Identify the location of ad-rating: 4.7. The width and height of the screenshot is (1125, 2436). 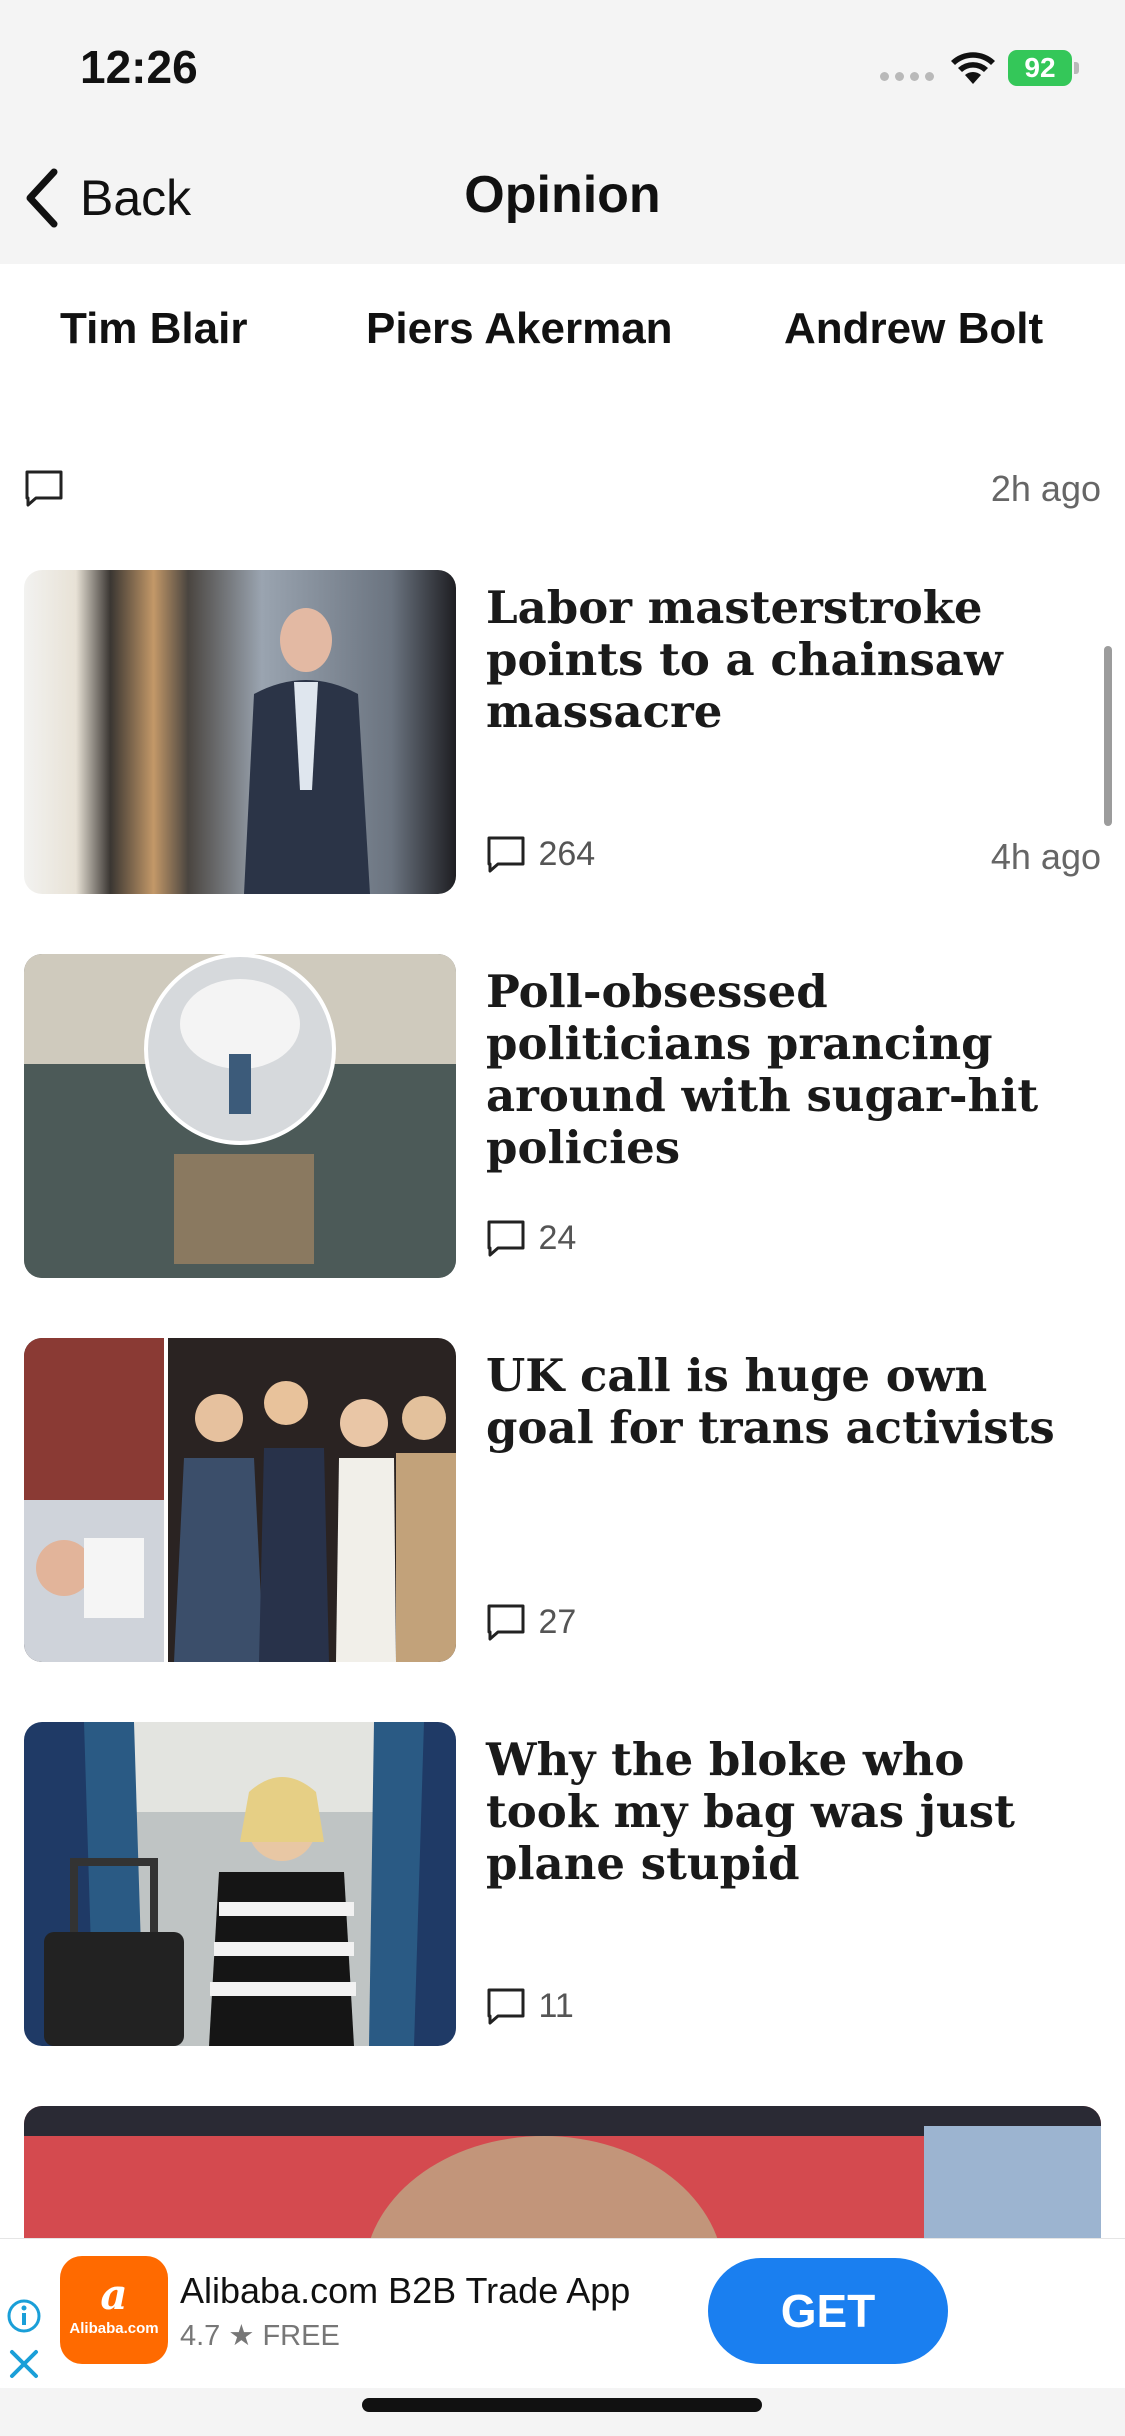
(200, 2336).